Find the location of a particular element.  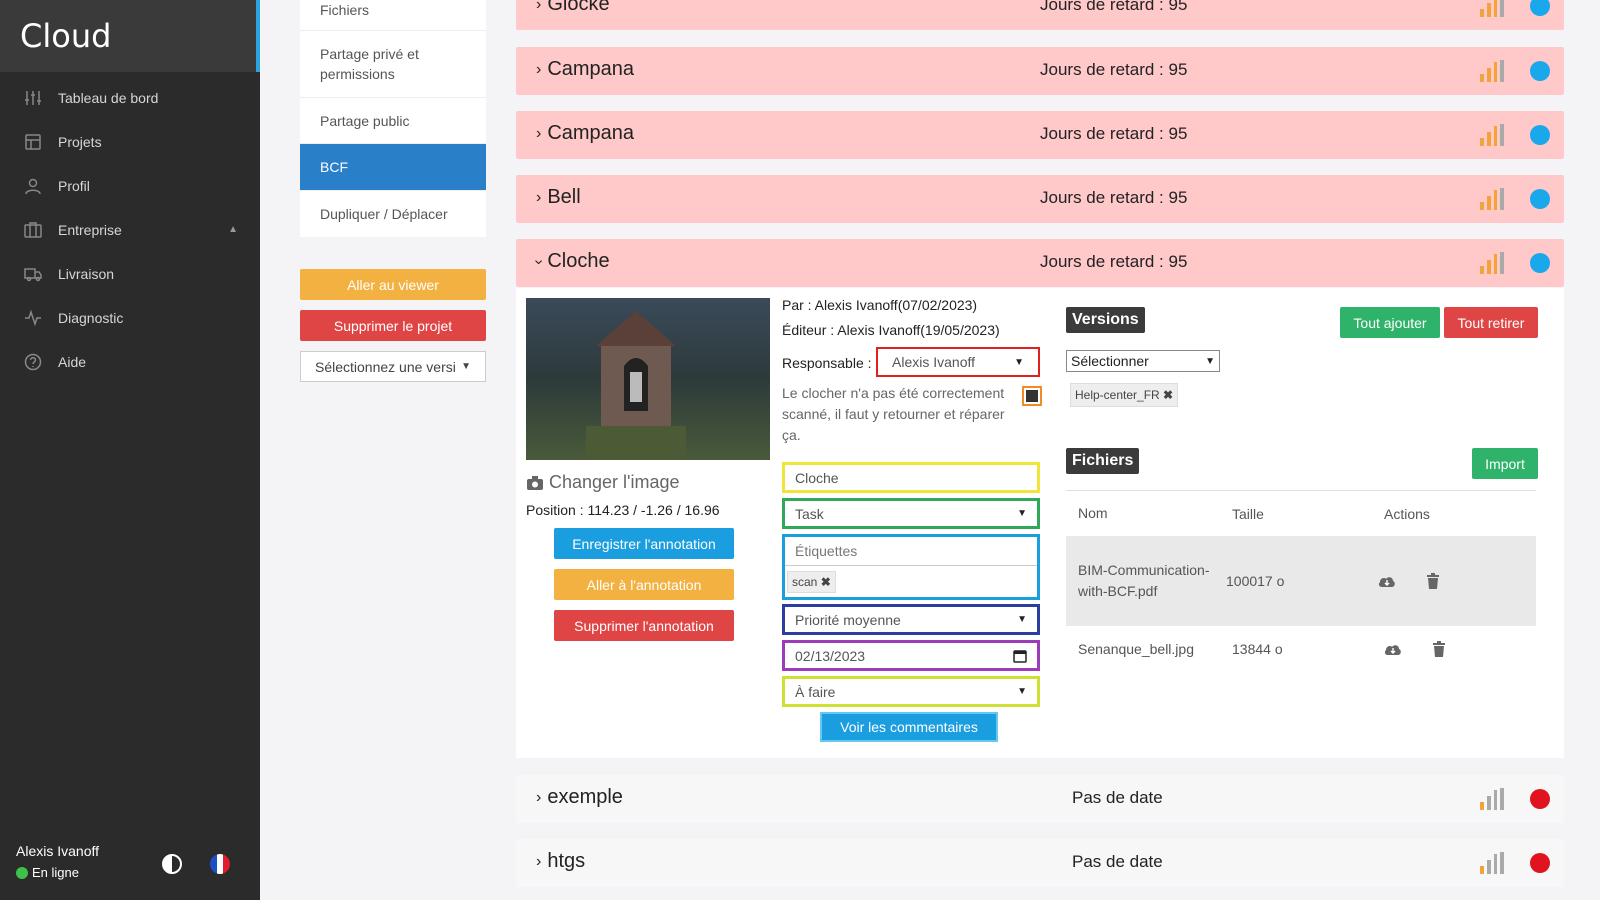

table-header: Nom Taille Actions is located at coordinates (1301, 513).